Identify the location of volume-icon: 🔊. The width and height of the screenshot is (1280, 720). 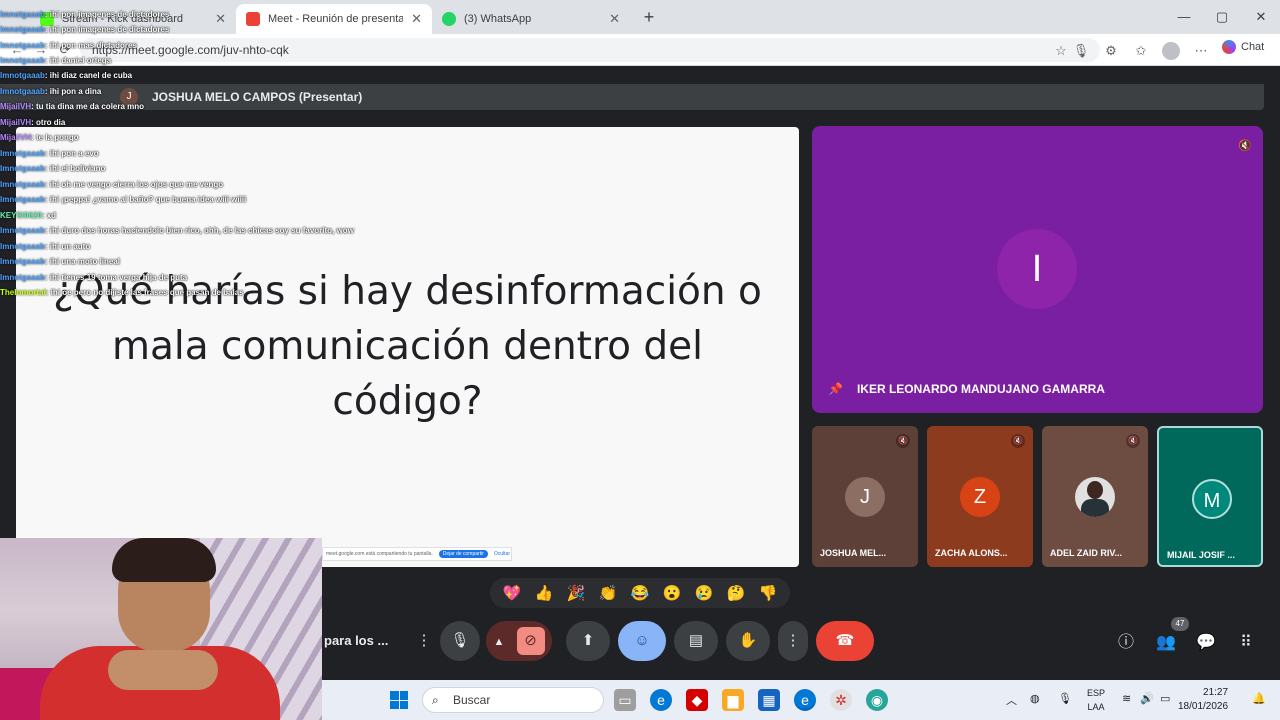
(1147, 698).